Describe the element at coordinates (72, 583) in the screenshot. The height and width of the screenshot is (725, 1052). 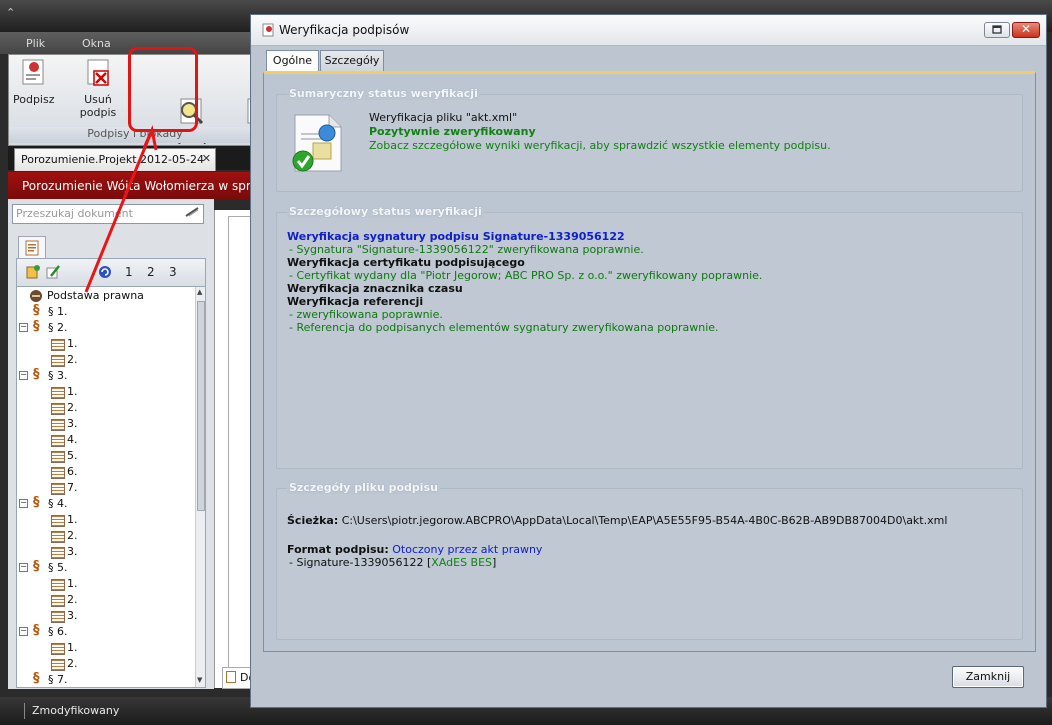
I see `tree-item-label: 1.` at that location.